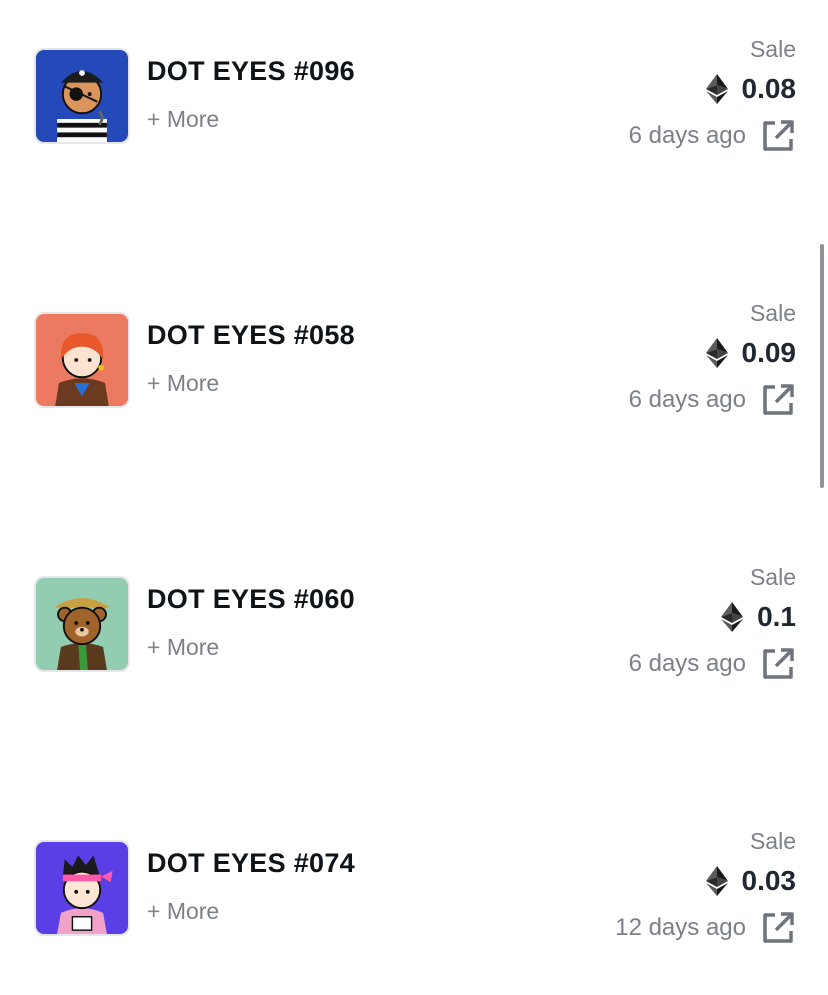 The image size is (828, 995). I want to click on price-line: 0.09, so click(751, 353).